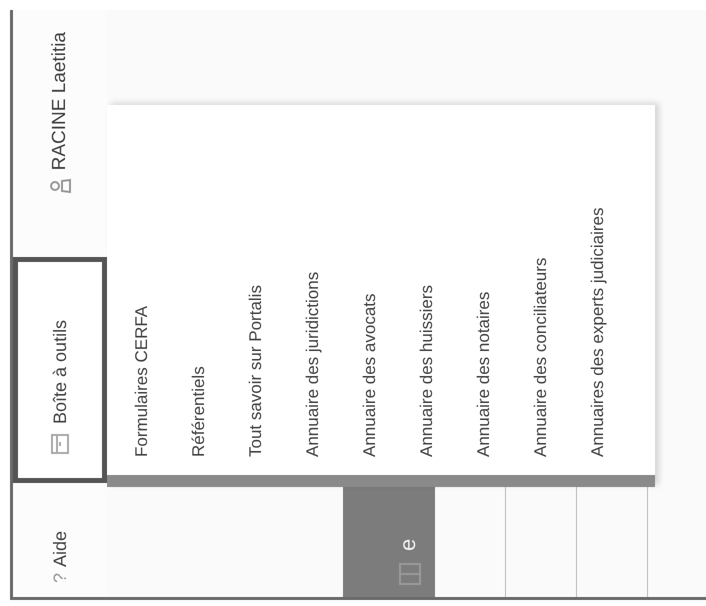 Image resolution: width=706 pixels, height=606 pixels. Describe the element at coordinates (389, 542) in the screenshot. I see `side-button: e` at that location.